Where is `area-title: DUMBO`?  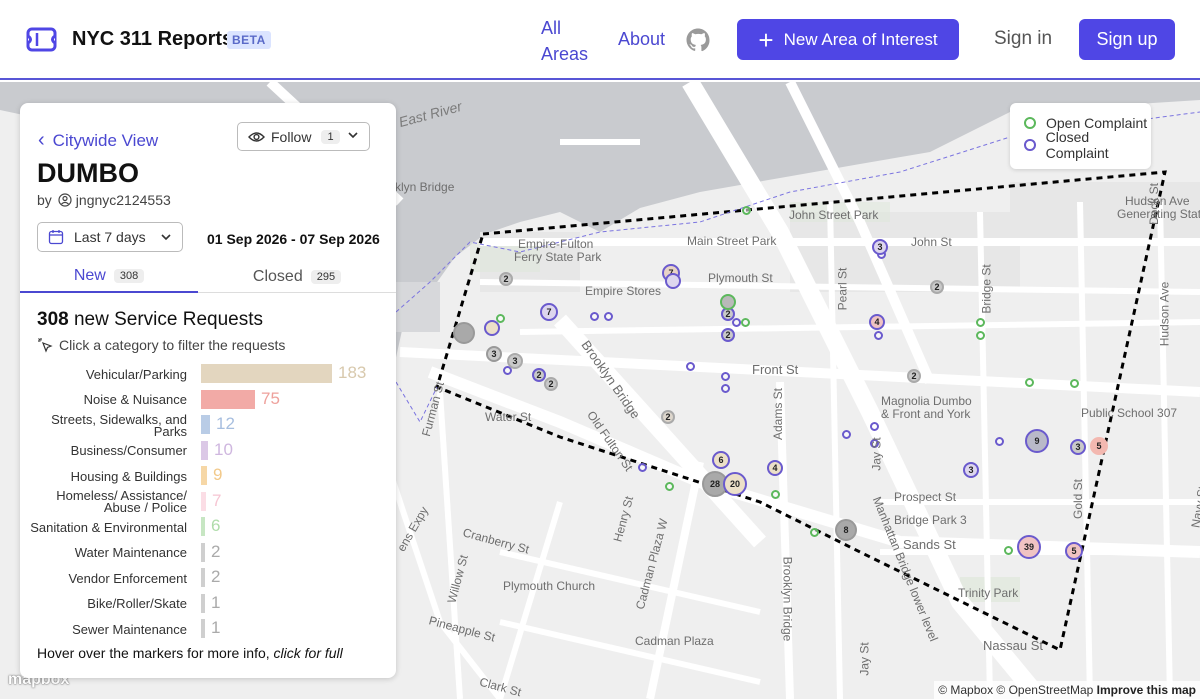 area-title: DUMBO is located at coordinates (88, 173).